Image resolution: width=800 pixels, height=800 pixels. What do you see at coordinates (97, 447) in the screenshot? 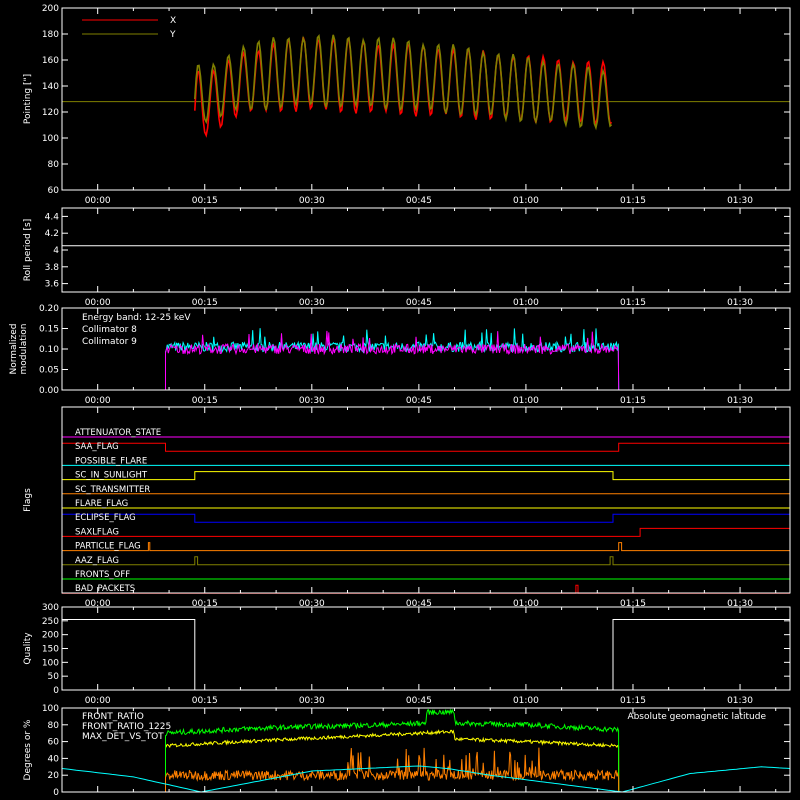
I see `flag-label: SAA_FLAG` at bounding box center [97, 447].